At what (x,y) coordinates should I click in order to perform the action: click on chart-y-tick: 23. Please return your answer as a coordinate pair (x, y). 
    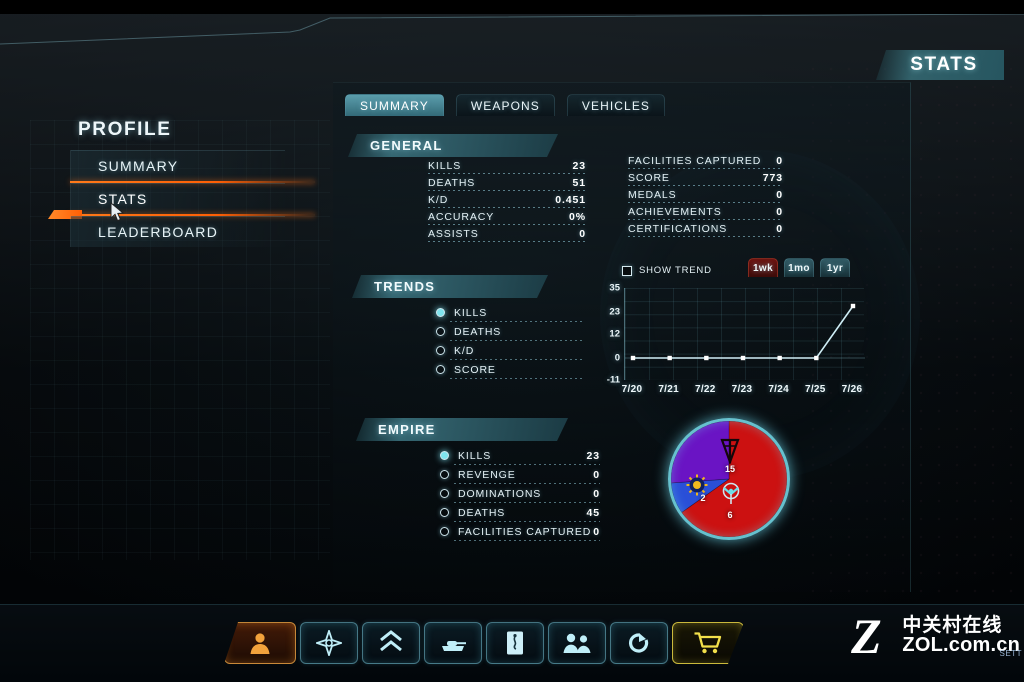
    Looking at the image, I should click on (614, 312).